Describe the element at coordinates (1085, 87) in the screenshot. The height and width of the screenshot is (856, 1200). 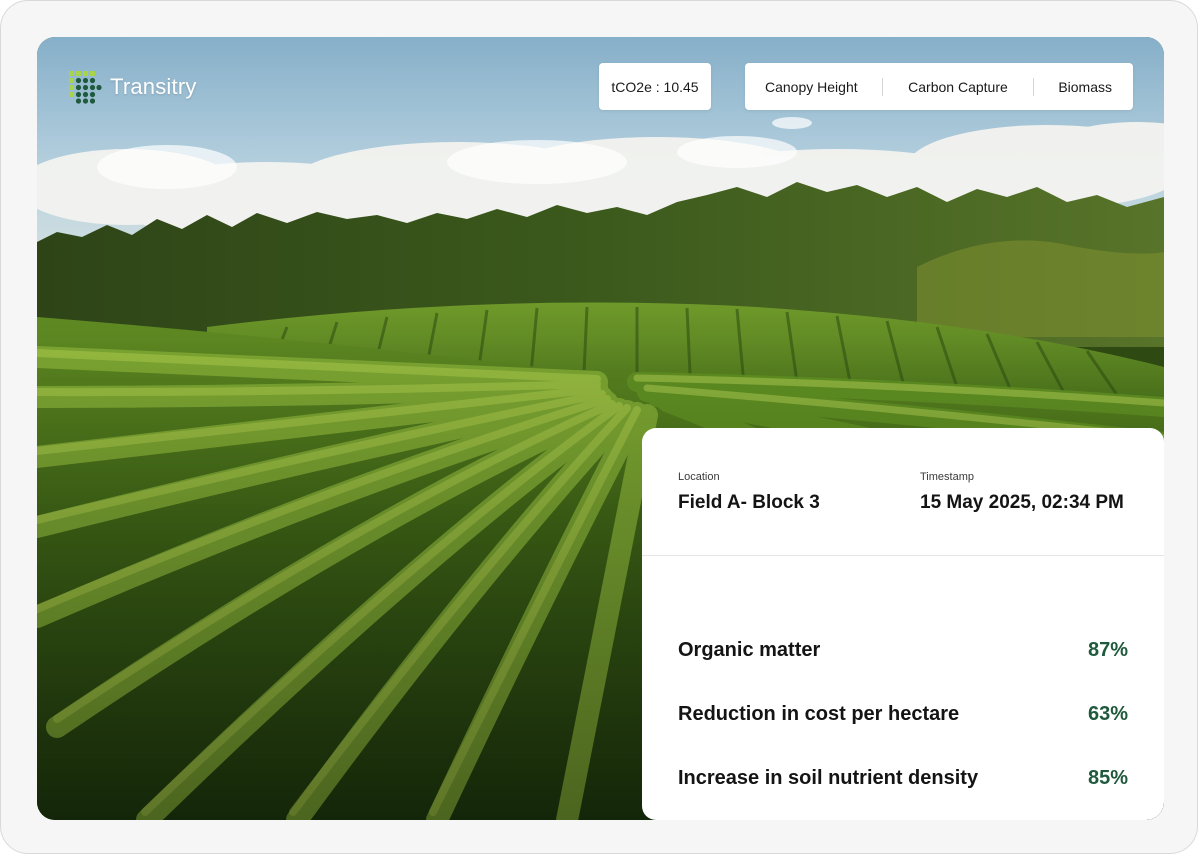
I see `tab-biomass: Biomass` at that location.